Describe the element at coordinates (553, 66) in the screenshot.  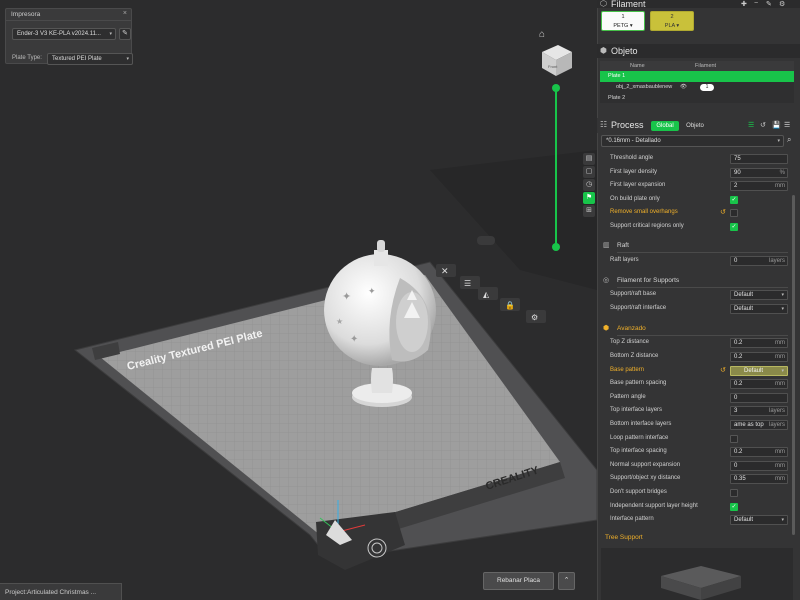
I see `view-cube-label: Front` at that location.